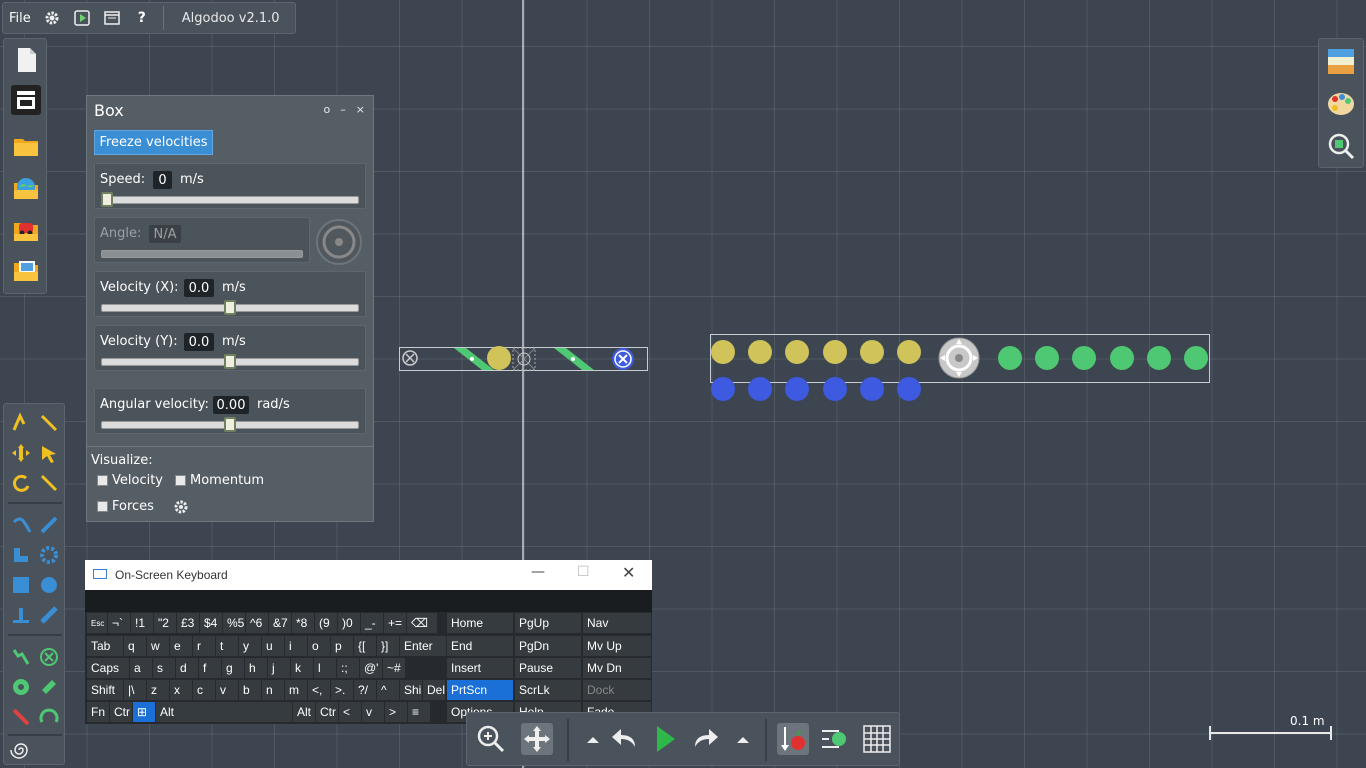 The width and height of the screenshot is (1366, 768). What do you see at coordinates (296, 646) in the screenshot?
I see `osk-key: i` at bounding box center [296, 646].